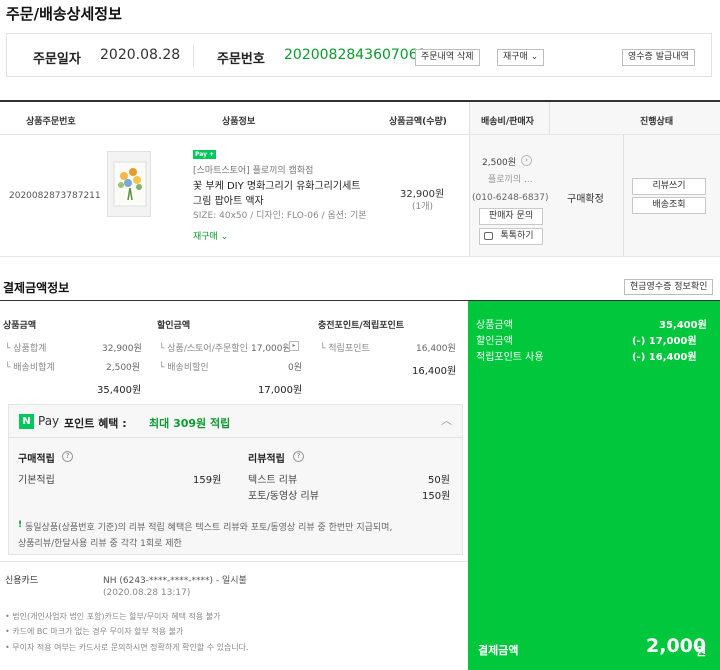 The width and height of the screenshot is (720, 670). What do you see at coordinates (499, 163) in the screenshot?
I see `shipping-fee: 2,500원` at bounding box center [499, 163].